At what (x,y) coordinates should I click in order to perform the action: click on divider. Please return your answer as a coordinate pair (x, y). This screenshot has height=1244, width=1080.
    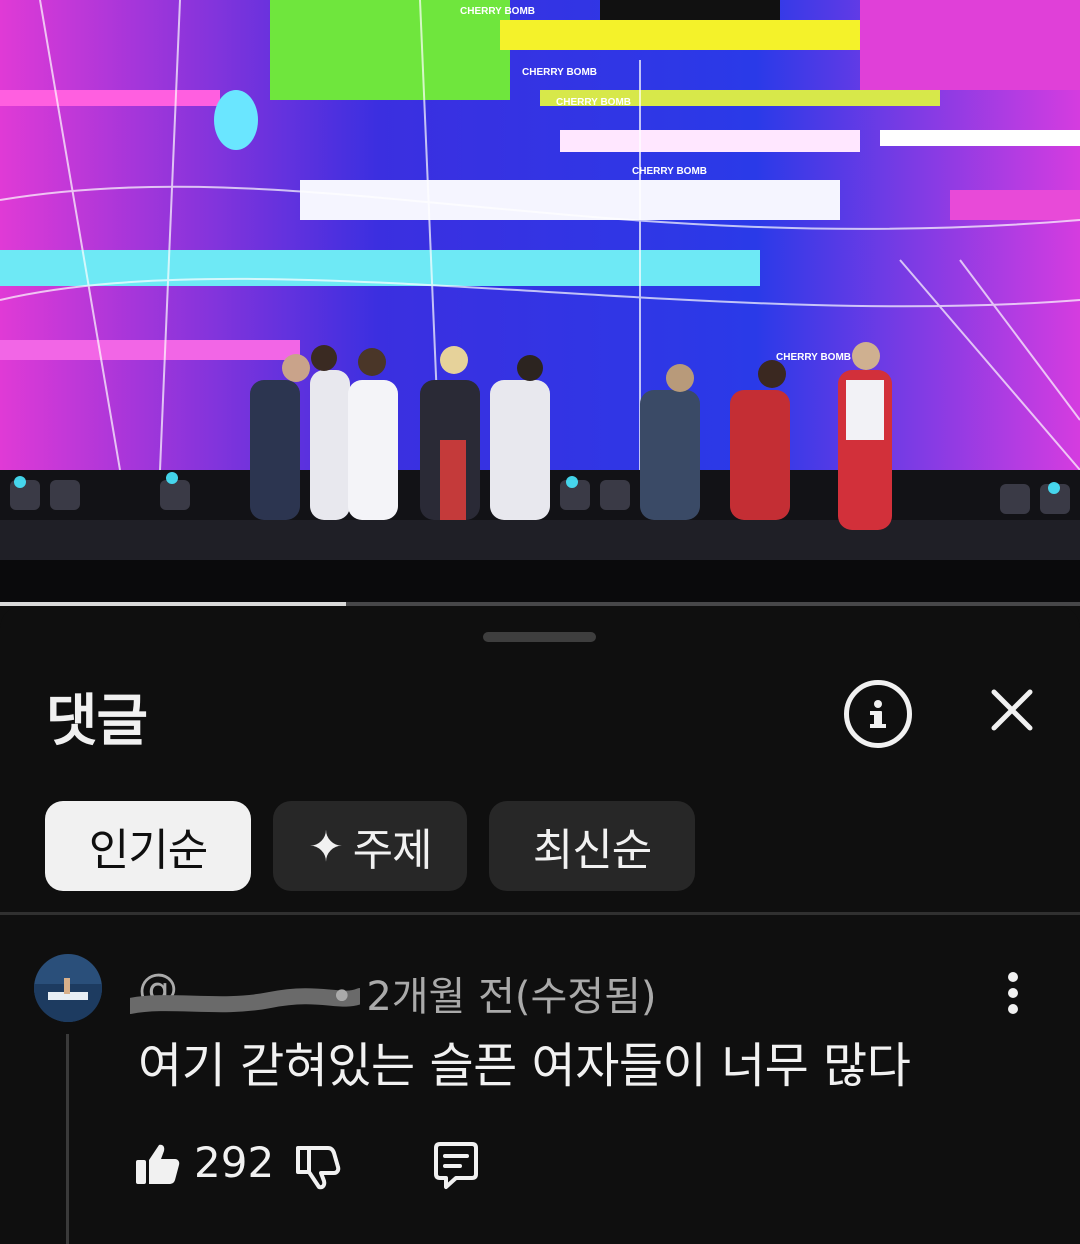
    Looking at the image, I should click on (540, 913).